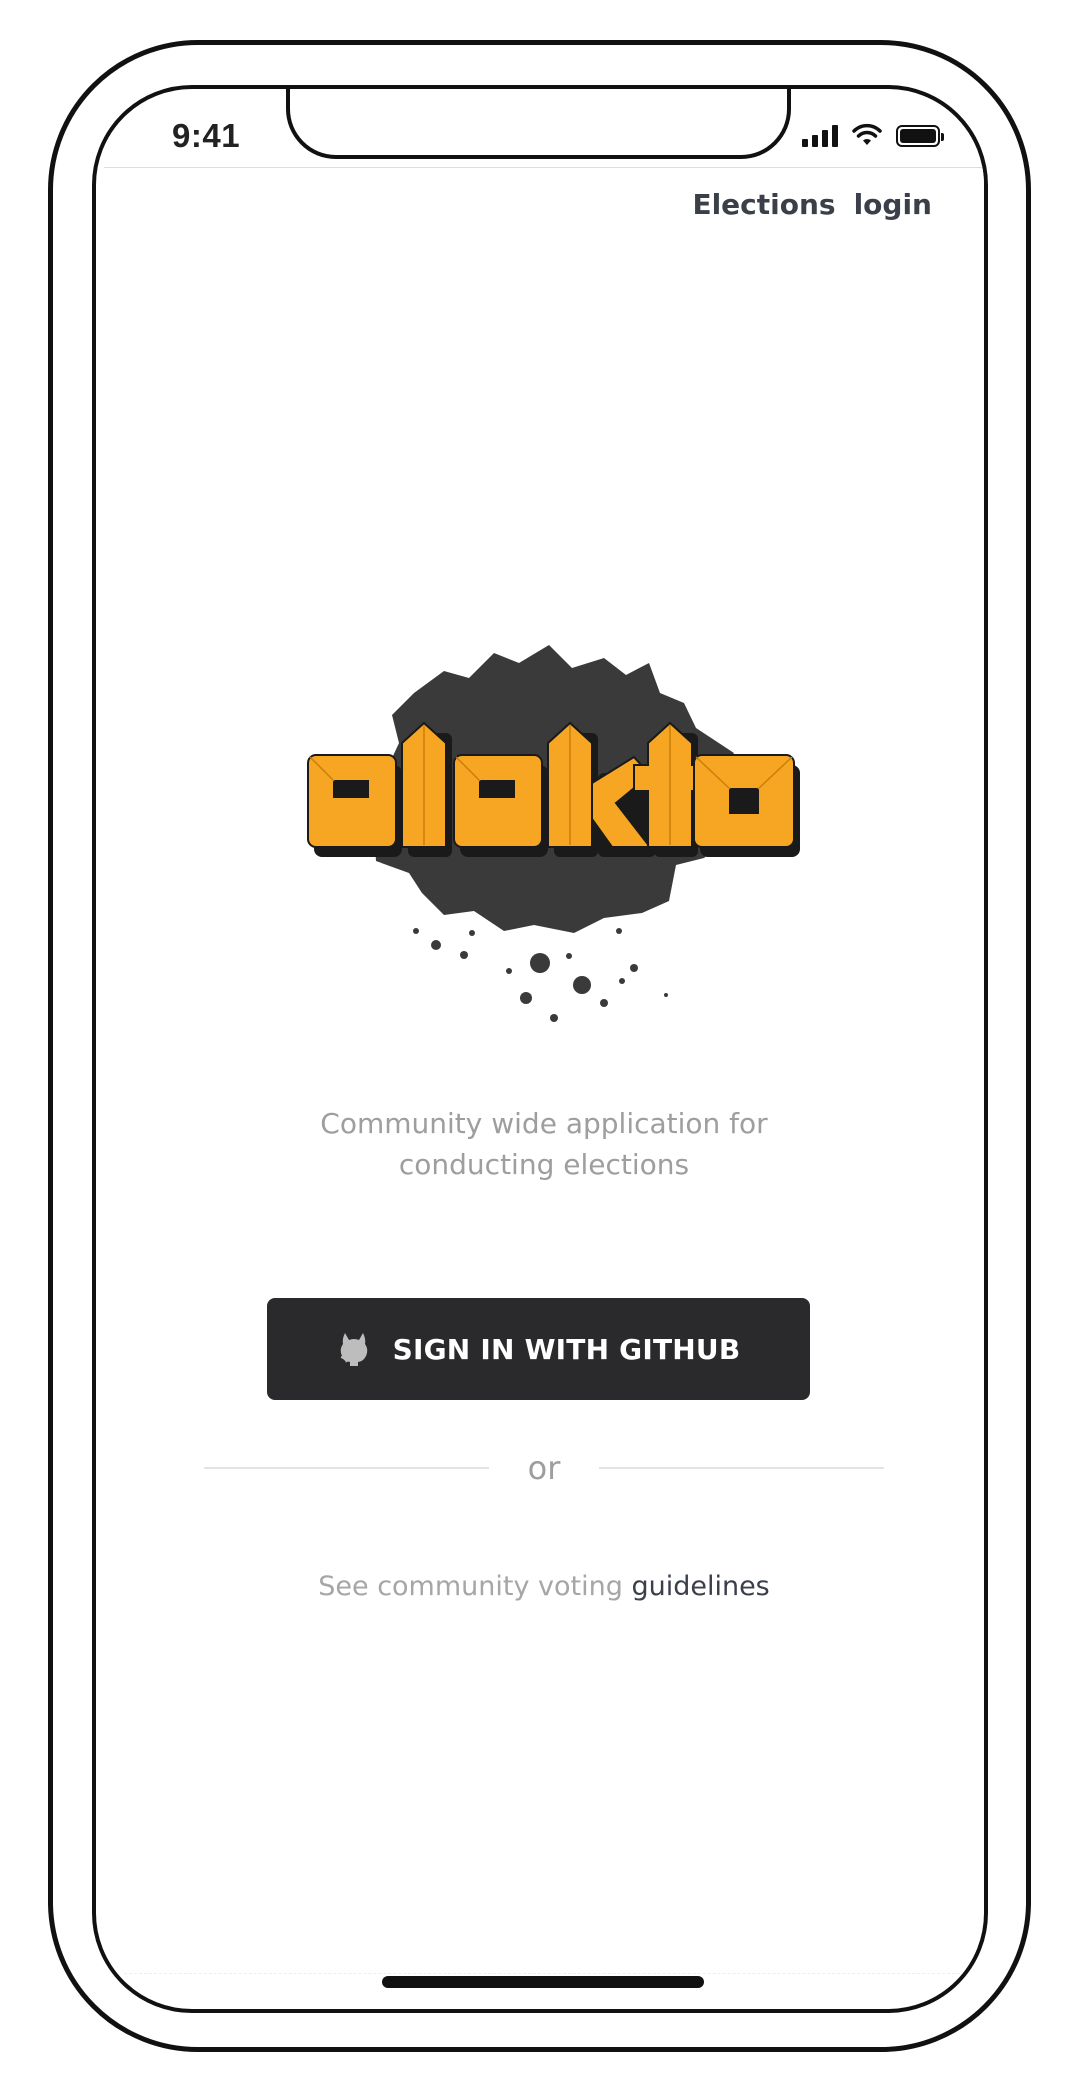  I want to click on divider-line-right, so click(741, 1468).